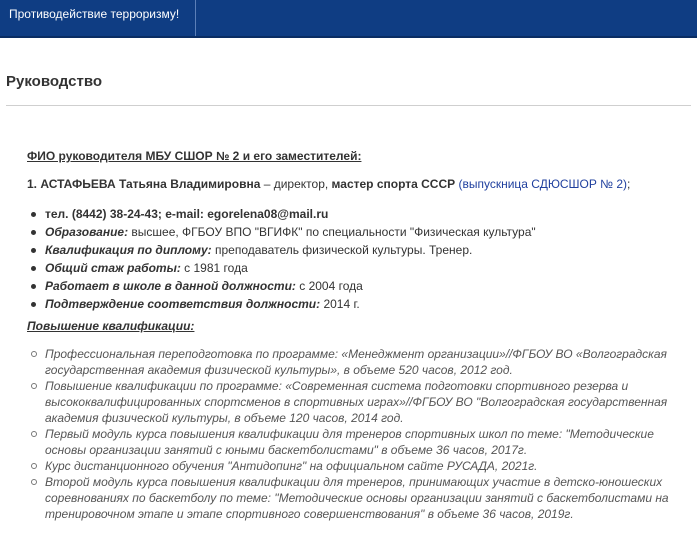 Image resolution: width=697 pixels, height=551 pixels. I want to click on nav-item-anti-terrorism: Противодействие терроризму!, so click(98, 19).